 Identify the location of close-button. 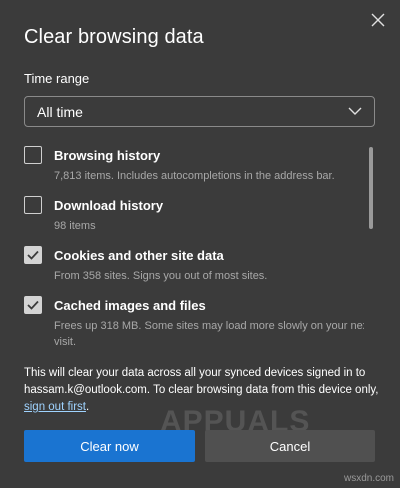
(378, 20).